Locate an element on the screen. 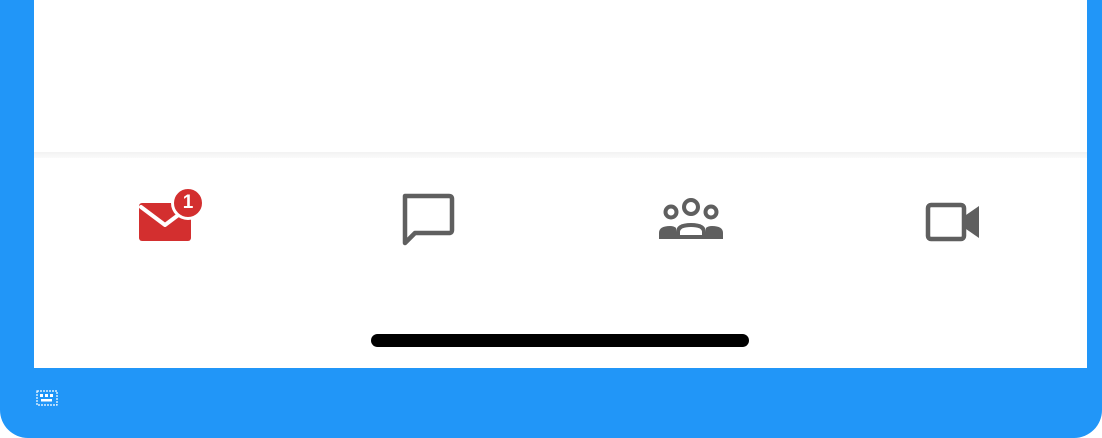 The width and height of the screenshot is (1102, 438). tab-people is located at coordinates (691, 221).